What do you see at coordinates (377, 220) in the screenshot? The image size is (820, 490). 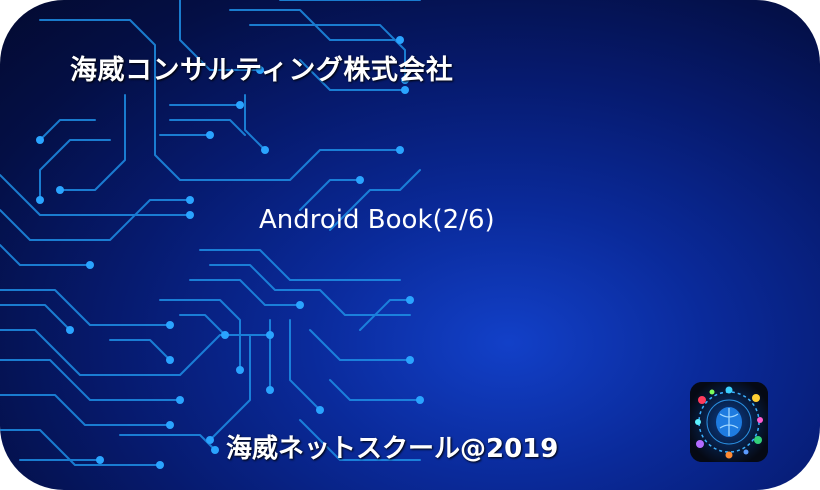 I see `book-title: Android Book(2/6)` at bounding box center [377, 220].